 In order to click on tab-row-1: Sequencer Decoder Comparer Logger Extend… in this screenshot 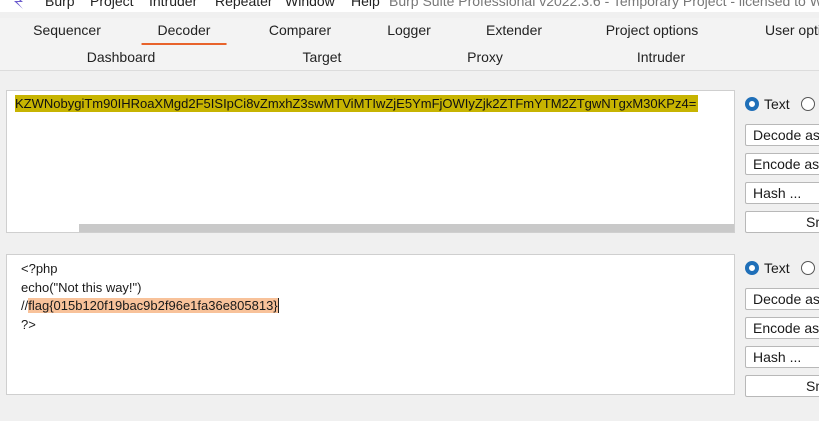, I will do `click(409, 31)`.